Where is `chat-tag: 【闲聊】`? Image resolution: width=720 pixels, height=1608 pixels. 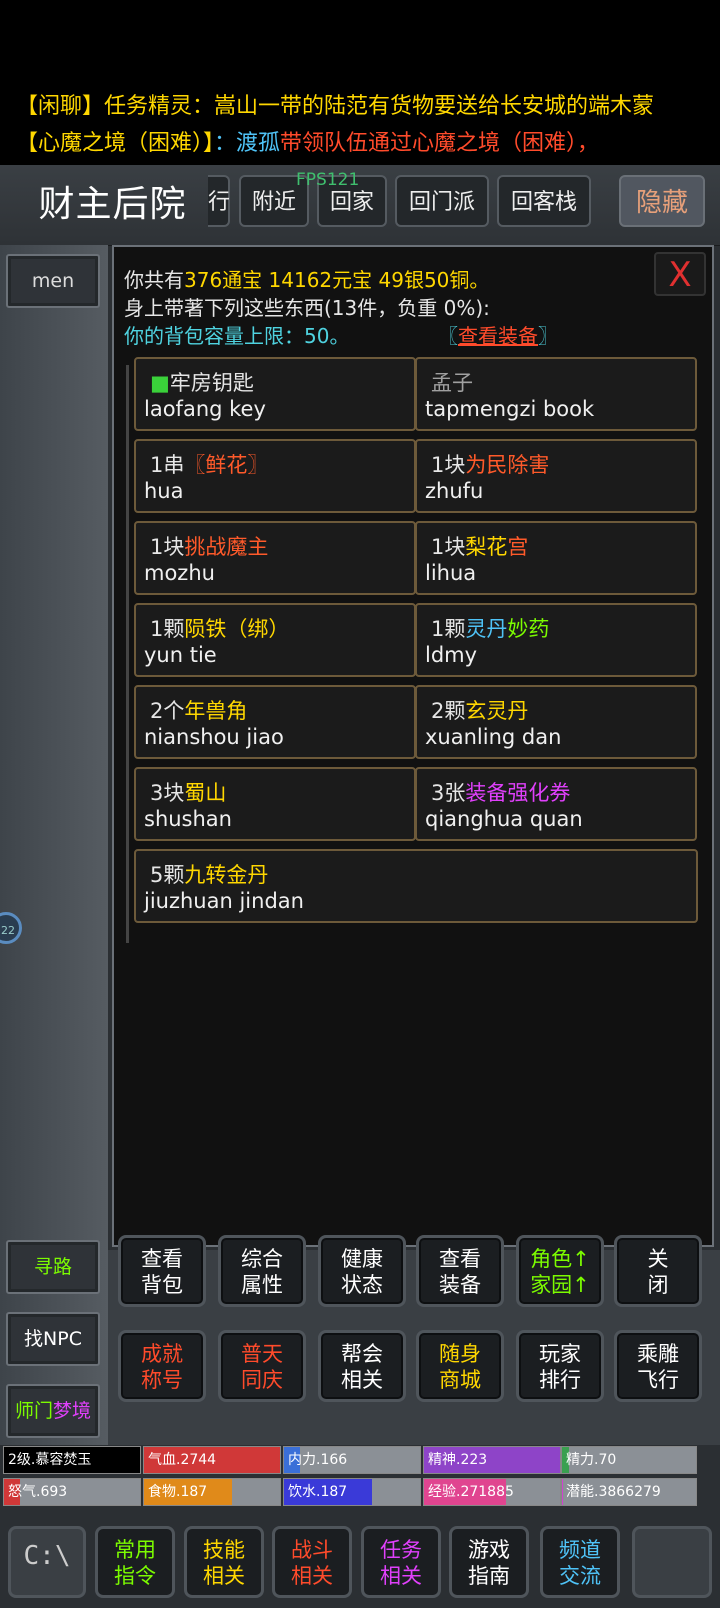 chat-tag: 【闲聊】 is located at coordinates (60, 106).